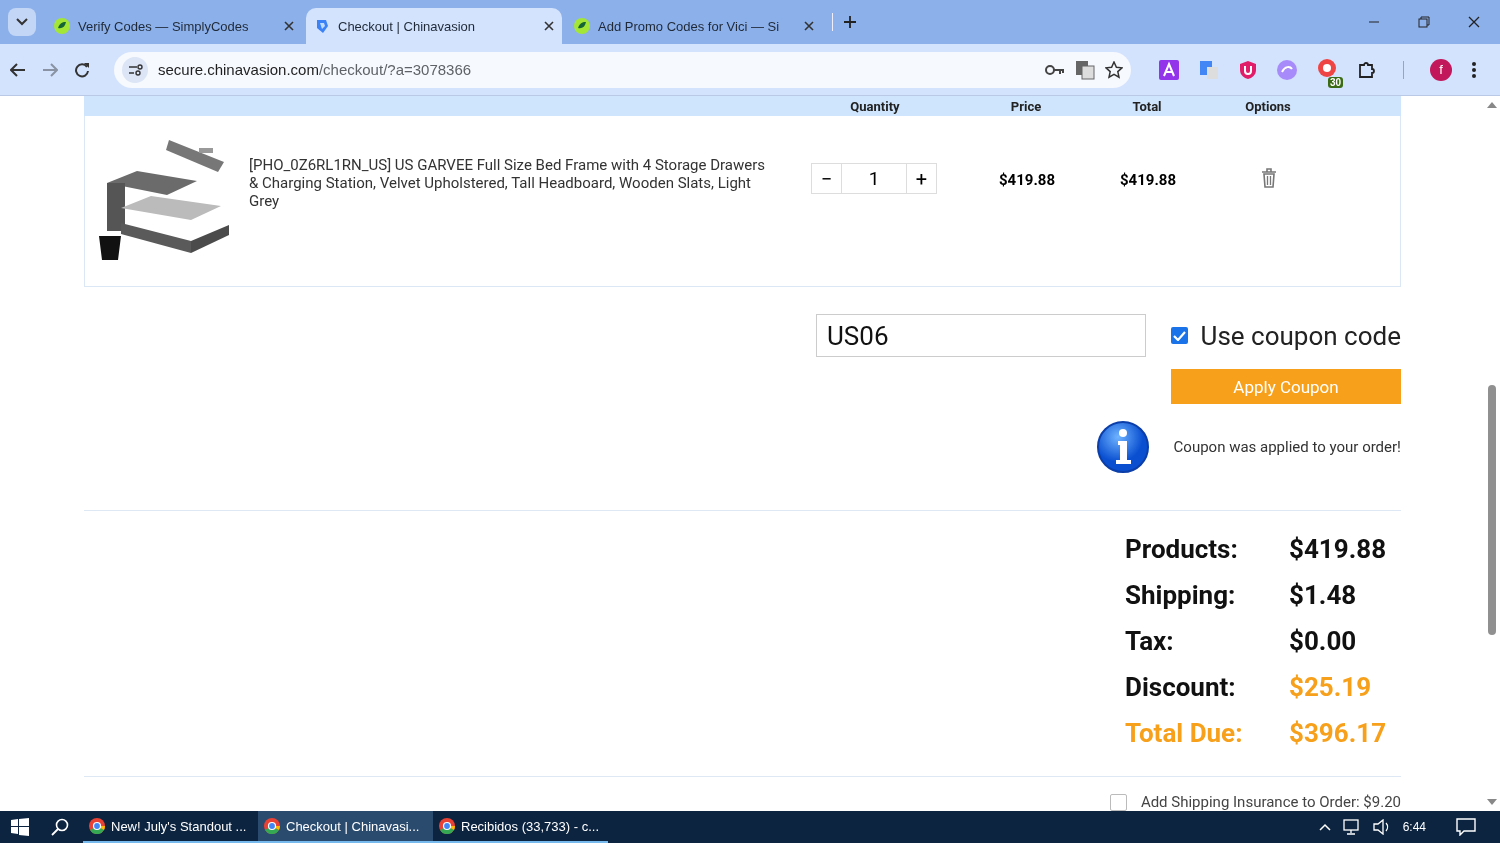  Describe the element at coordinates (1466, 827) in the screenshot. I see `notification-icon` at that location.